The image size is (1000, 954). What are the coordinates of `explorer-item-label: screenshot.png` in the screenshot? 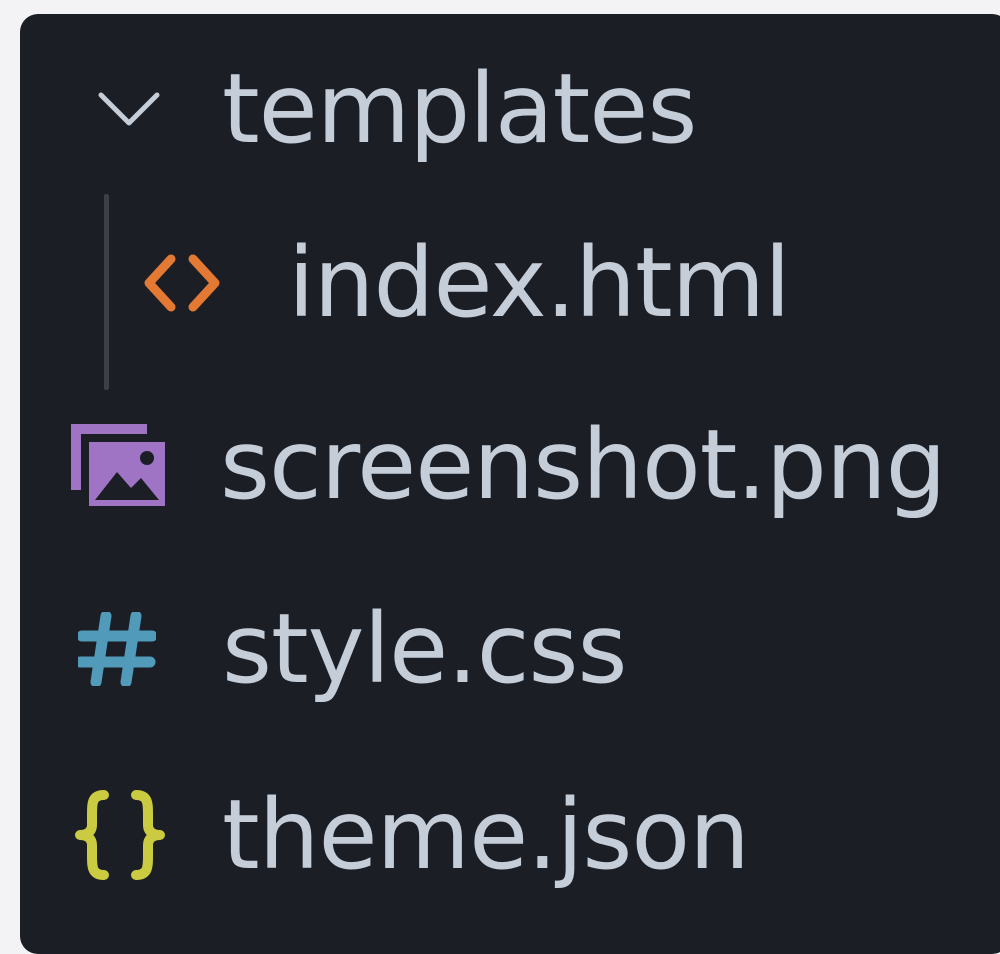 It's located at (583, 465).